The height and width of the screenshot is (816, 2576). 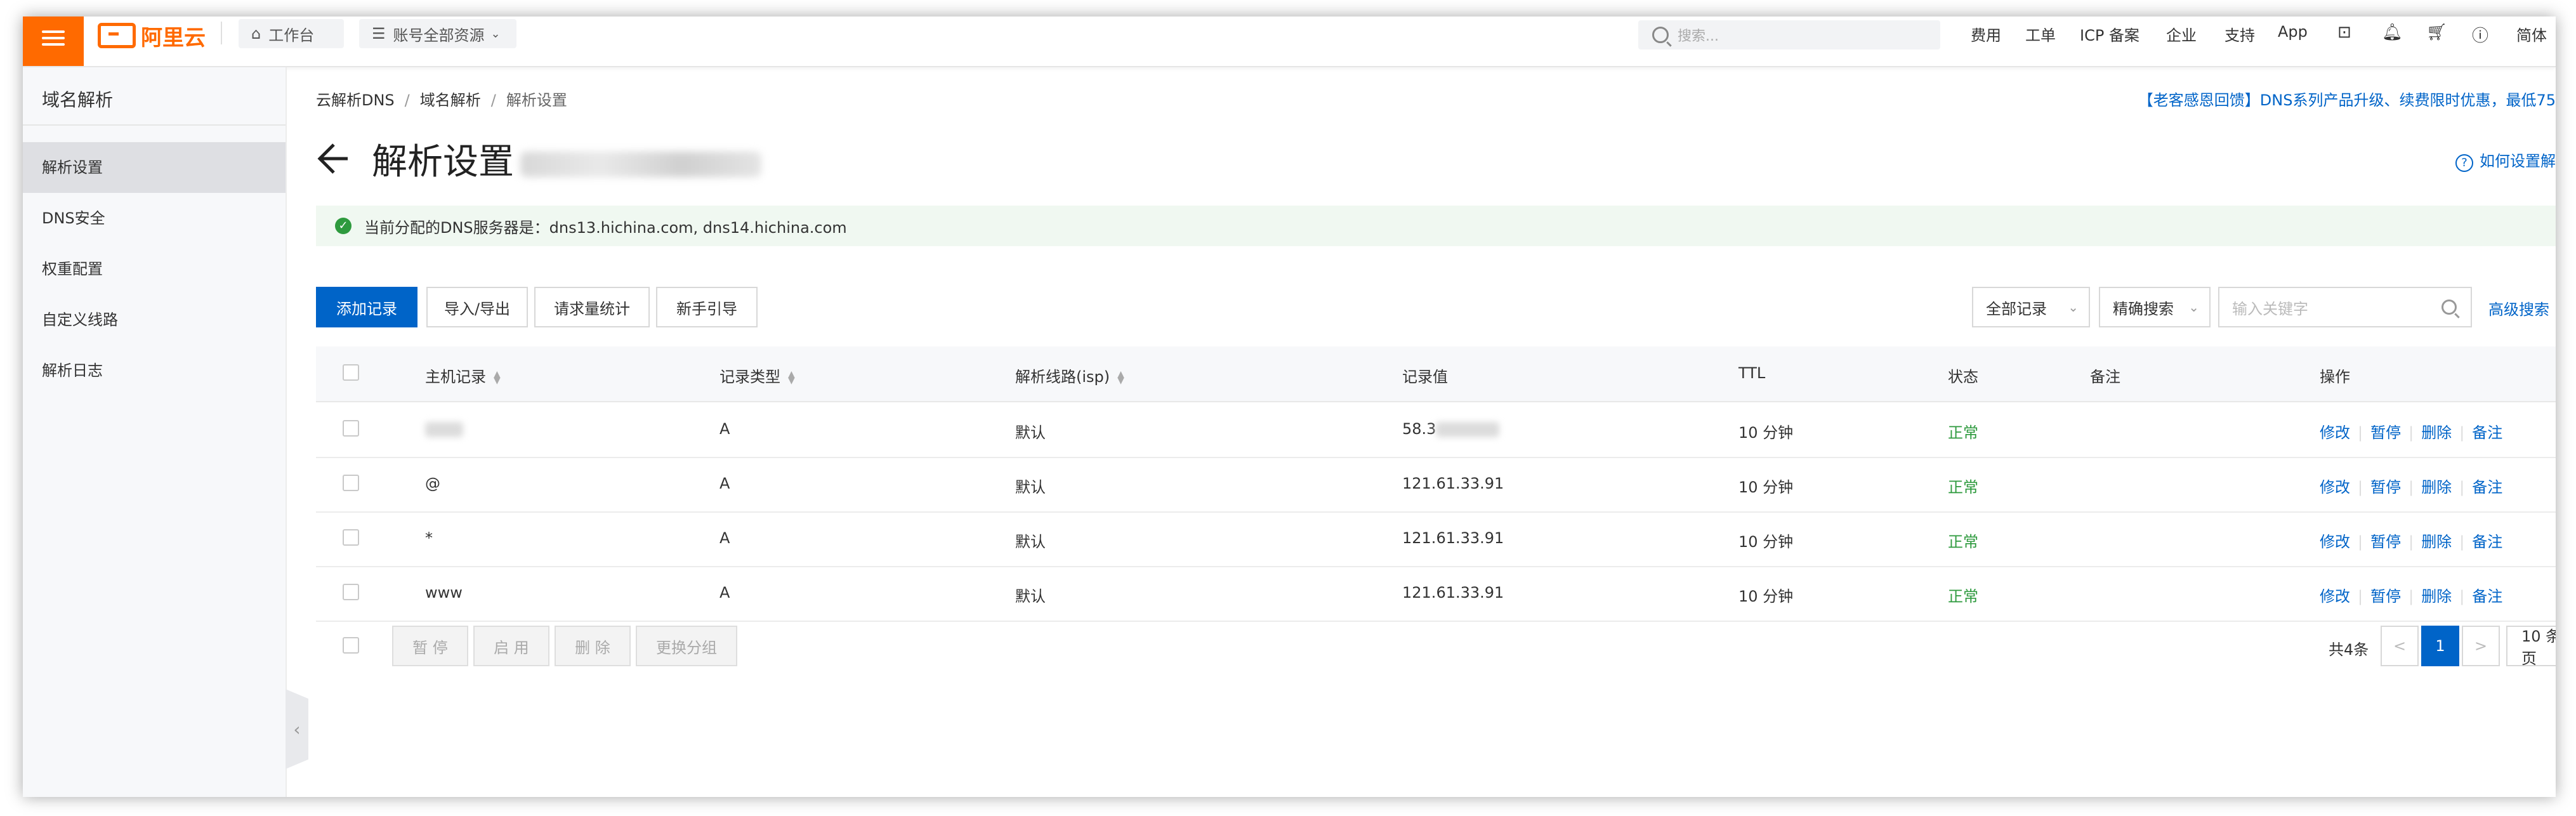 I want to click on search-icon, so click(x=2449, y=307).